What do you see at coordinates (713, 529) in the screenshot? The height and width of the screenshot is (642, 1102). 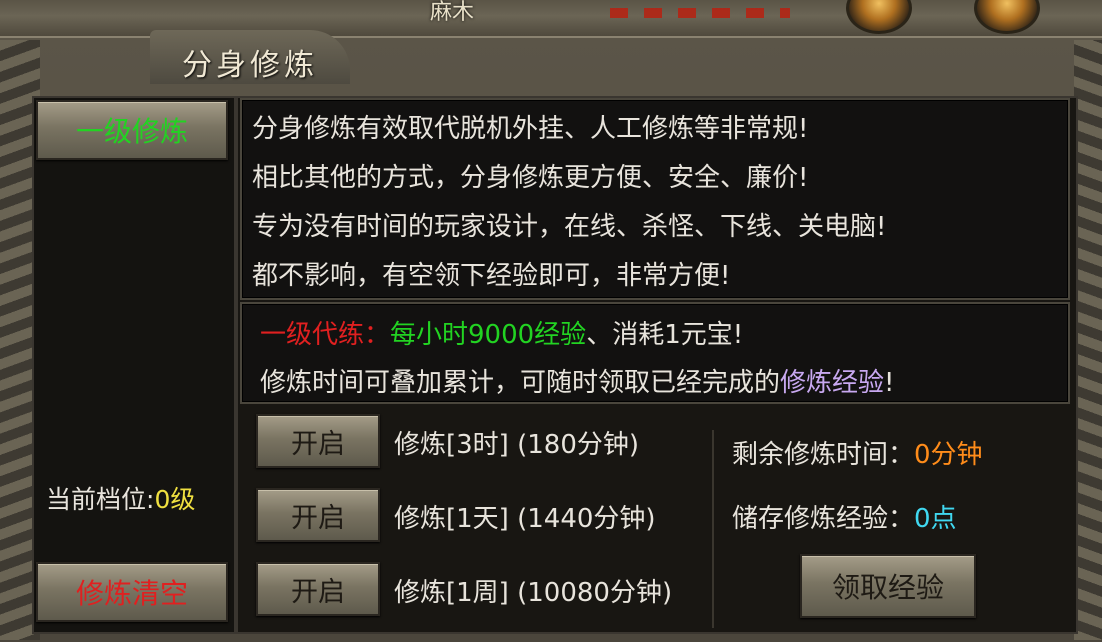 I see `status-divider` at bounding box center [713, 529].